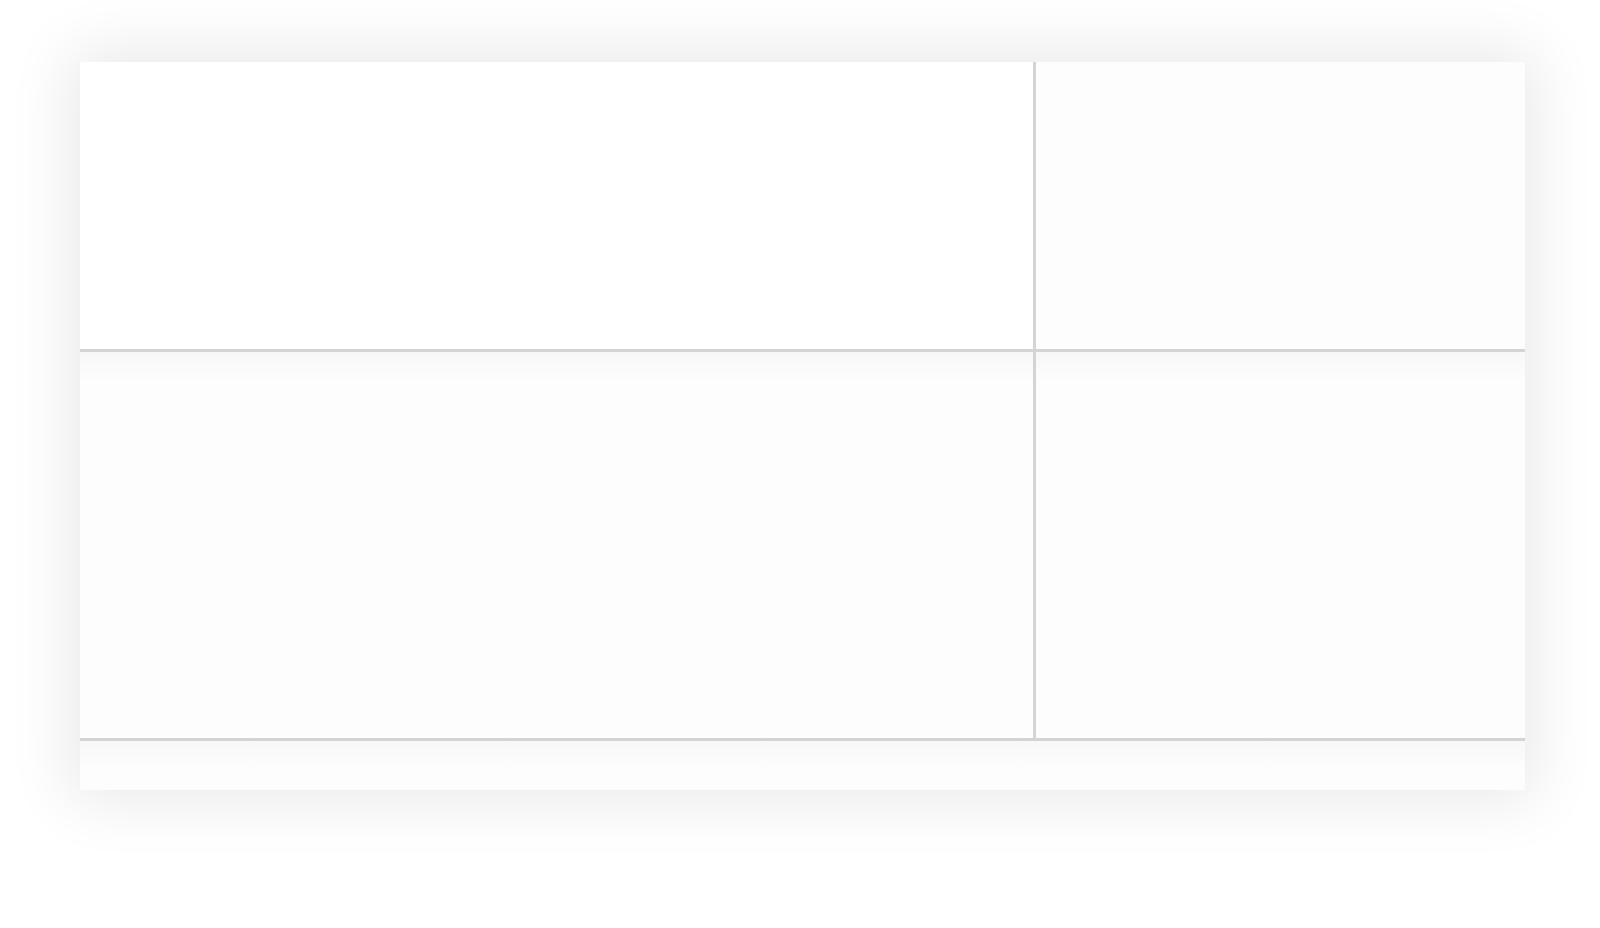 The image size is (1600, 928). What do you see at coordinates (802, 756) in the screenshot?
I see `cell-bottom-strip-shade` at bounding box center [802, 756].